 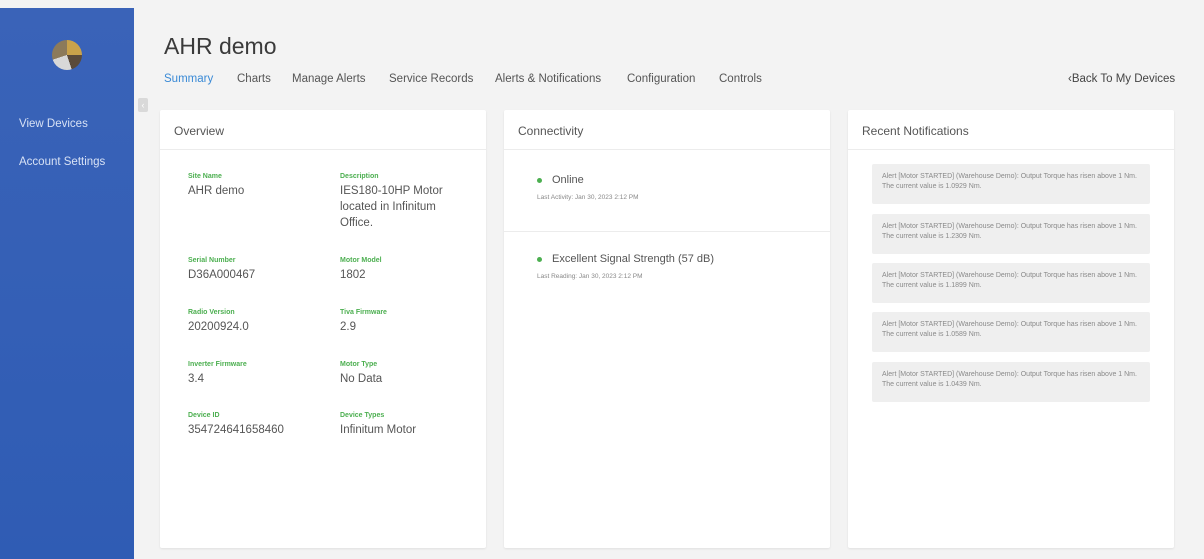 What do you see at coordinates (258, 374) in the screenshot?
I see `inverter-firmware-field: Inverter Firmware 3.4` at bounding box center [258, 374].